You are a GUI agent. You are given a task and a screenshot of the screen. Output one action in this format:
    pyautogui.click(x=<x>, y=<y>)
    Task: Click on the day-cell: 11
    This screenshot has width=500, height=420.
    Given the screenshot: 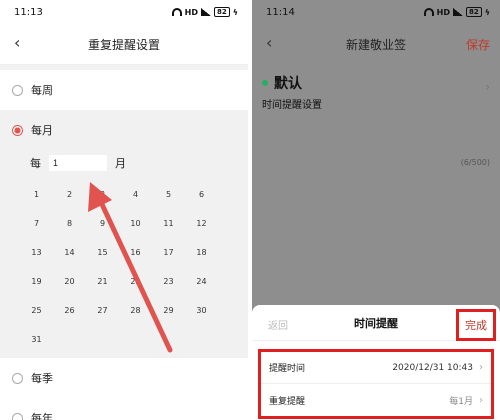 What is the action you would take?
    pyautogui.click(x=168, y=223)
    